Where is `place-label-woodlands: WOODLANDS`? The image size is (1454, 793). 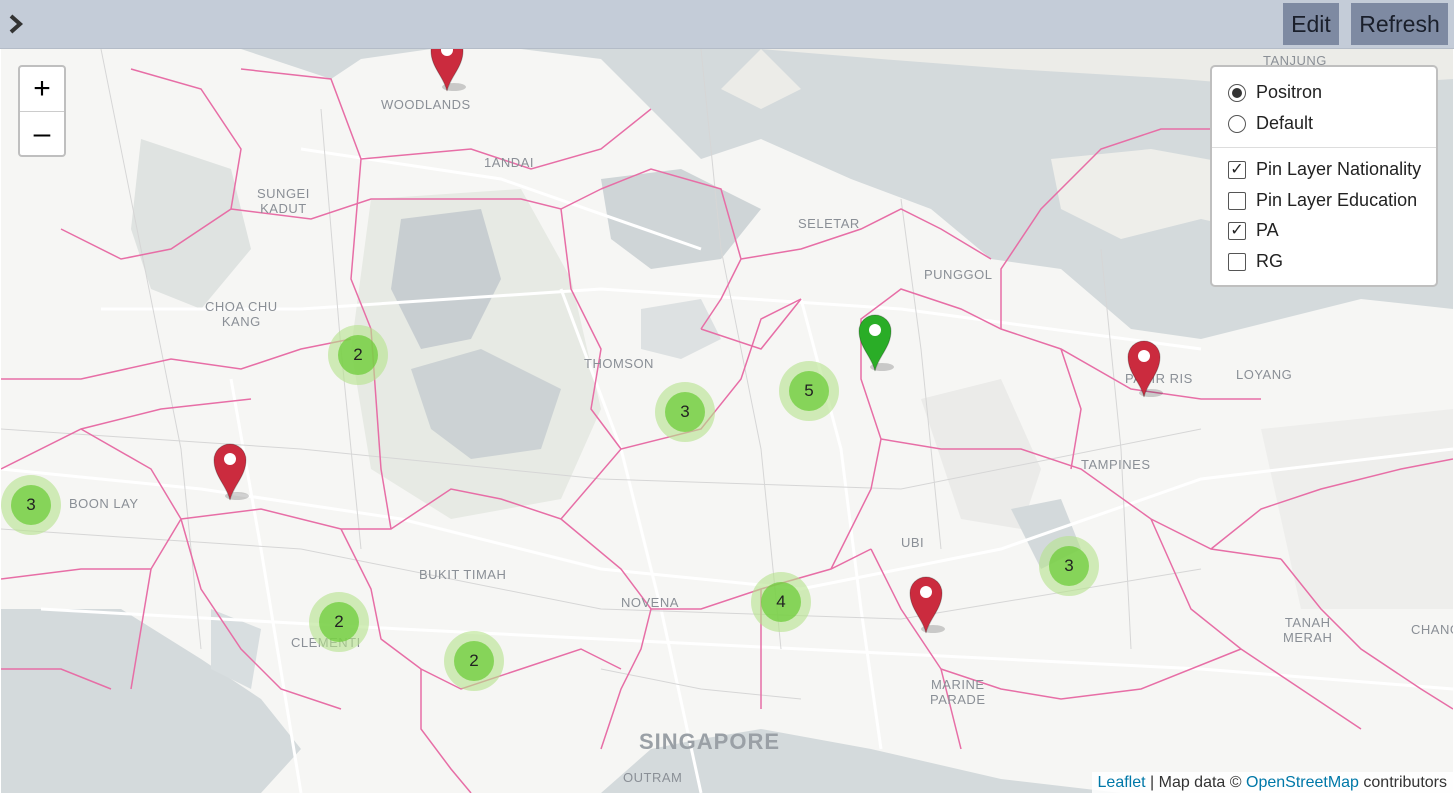 place-label-woodlands: WOODLANDS is located at coordinates (426, 104).